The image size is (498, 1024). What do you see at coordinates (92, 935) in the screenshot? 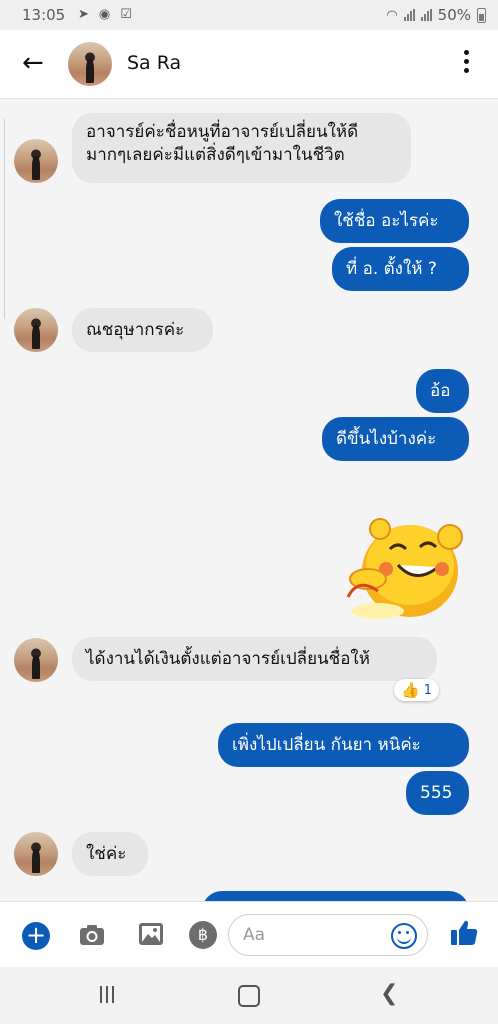
I see `camera-icon` at bounding box center [92, 935].